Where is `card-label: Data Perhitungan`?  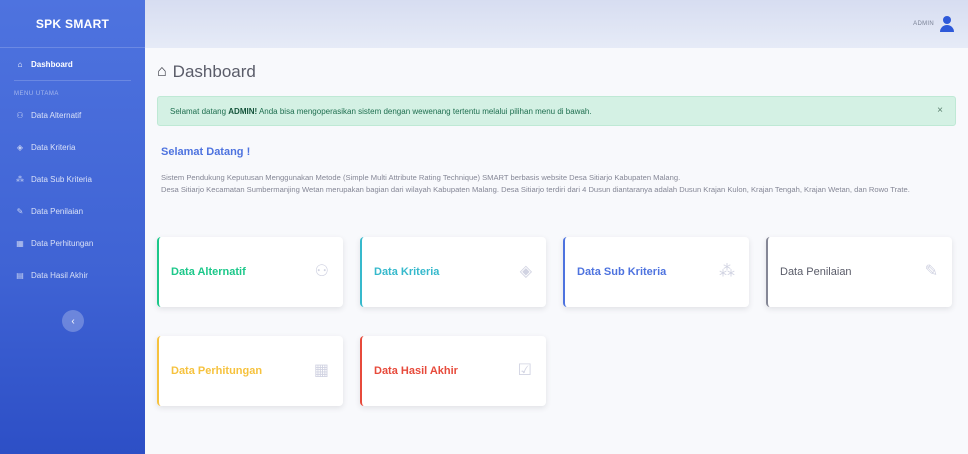
card-label: Data Perhitungan is located at coordinates (217, 371).